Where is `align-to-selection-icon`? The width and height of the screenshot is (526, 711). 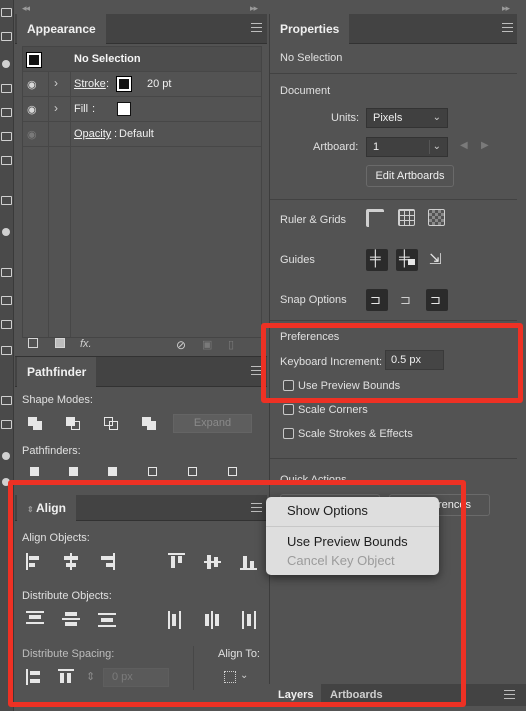
align-to-selection-icon is located at coordinates (230, 677).